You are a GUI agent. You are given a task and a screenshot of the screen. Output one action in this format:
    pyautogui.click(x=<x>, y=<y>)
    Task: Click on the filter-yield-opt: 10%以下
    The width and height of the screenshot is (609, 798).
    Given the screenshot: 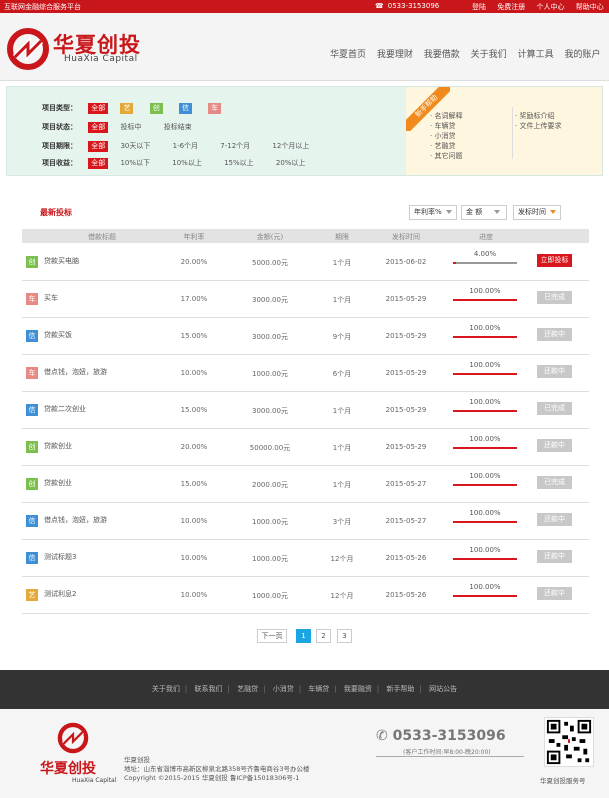 What is the action you would take?
    pyautogui.click(x=135, y=163)
    